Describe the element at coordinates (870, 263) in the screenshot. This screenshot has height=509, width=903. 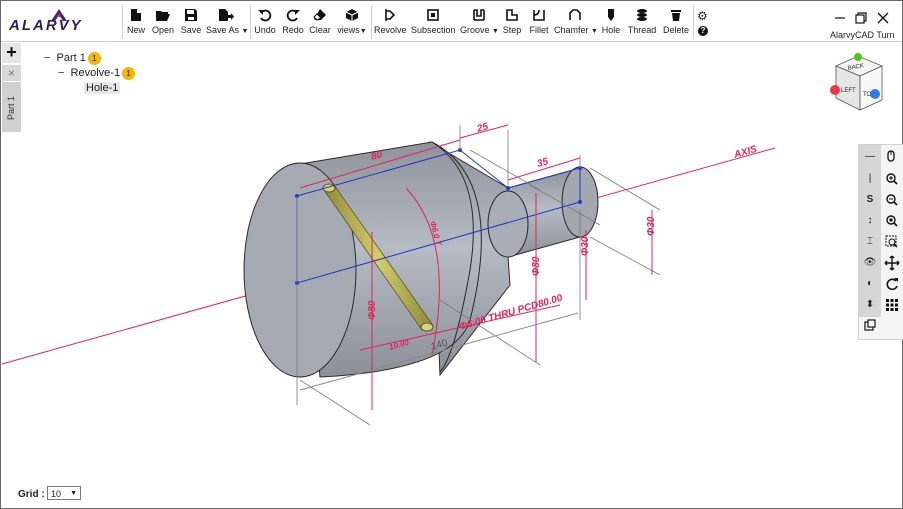
I see `visibility-eye-icon: 👁` at that location.